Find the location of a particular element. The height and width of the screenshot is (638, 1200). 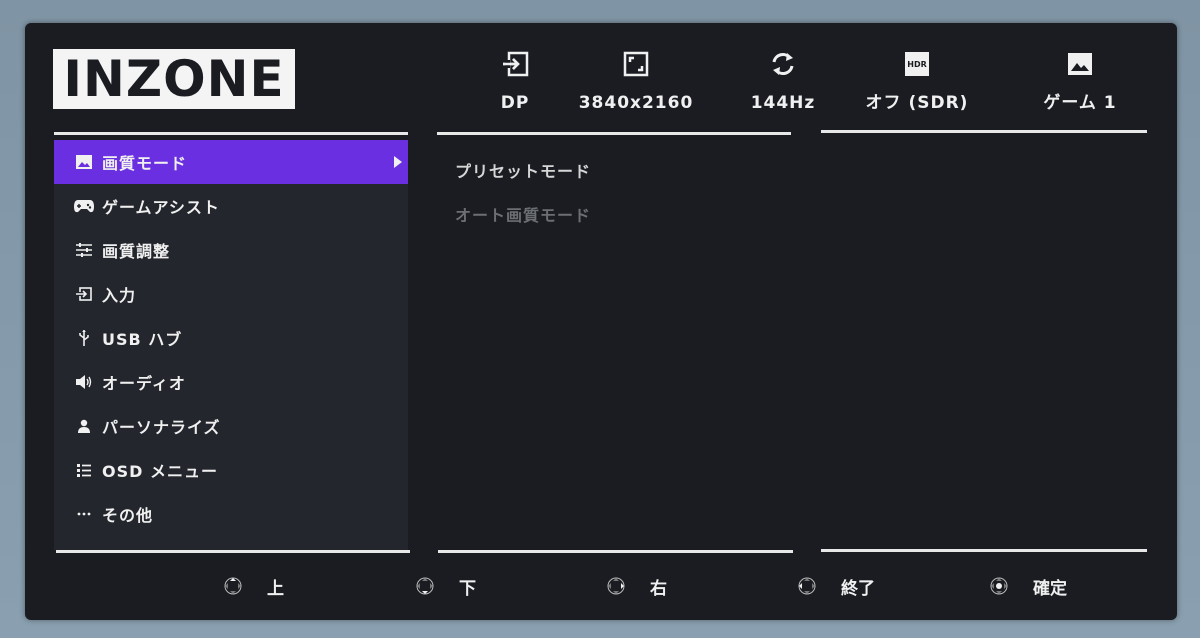

menu-item-label: パーソナライズ is located at coordinates (161, 427).